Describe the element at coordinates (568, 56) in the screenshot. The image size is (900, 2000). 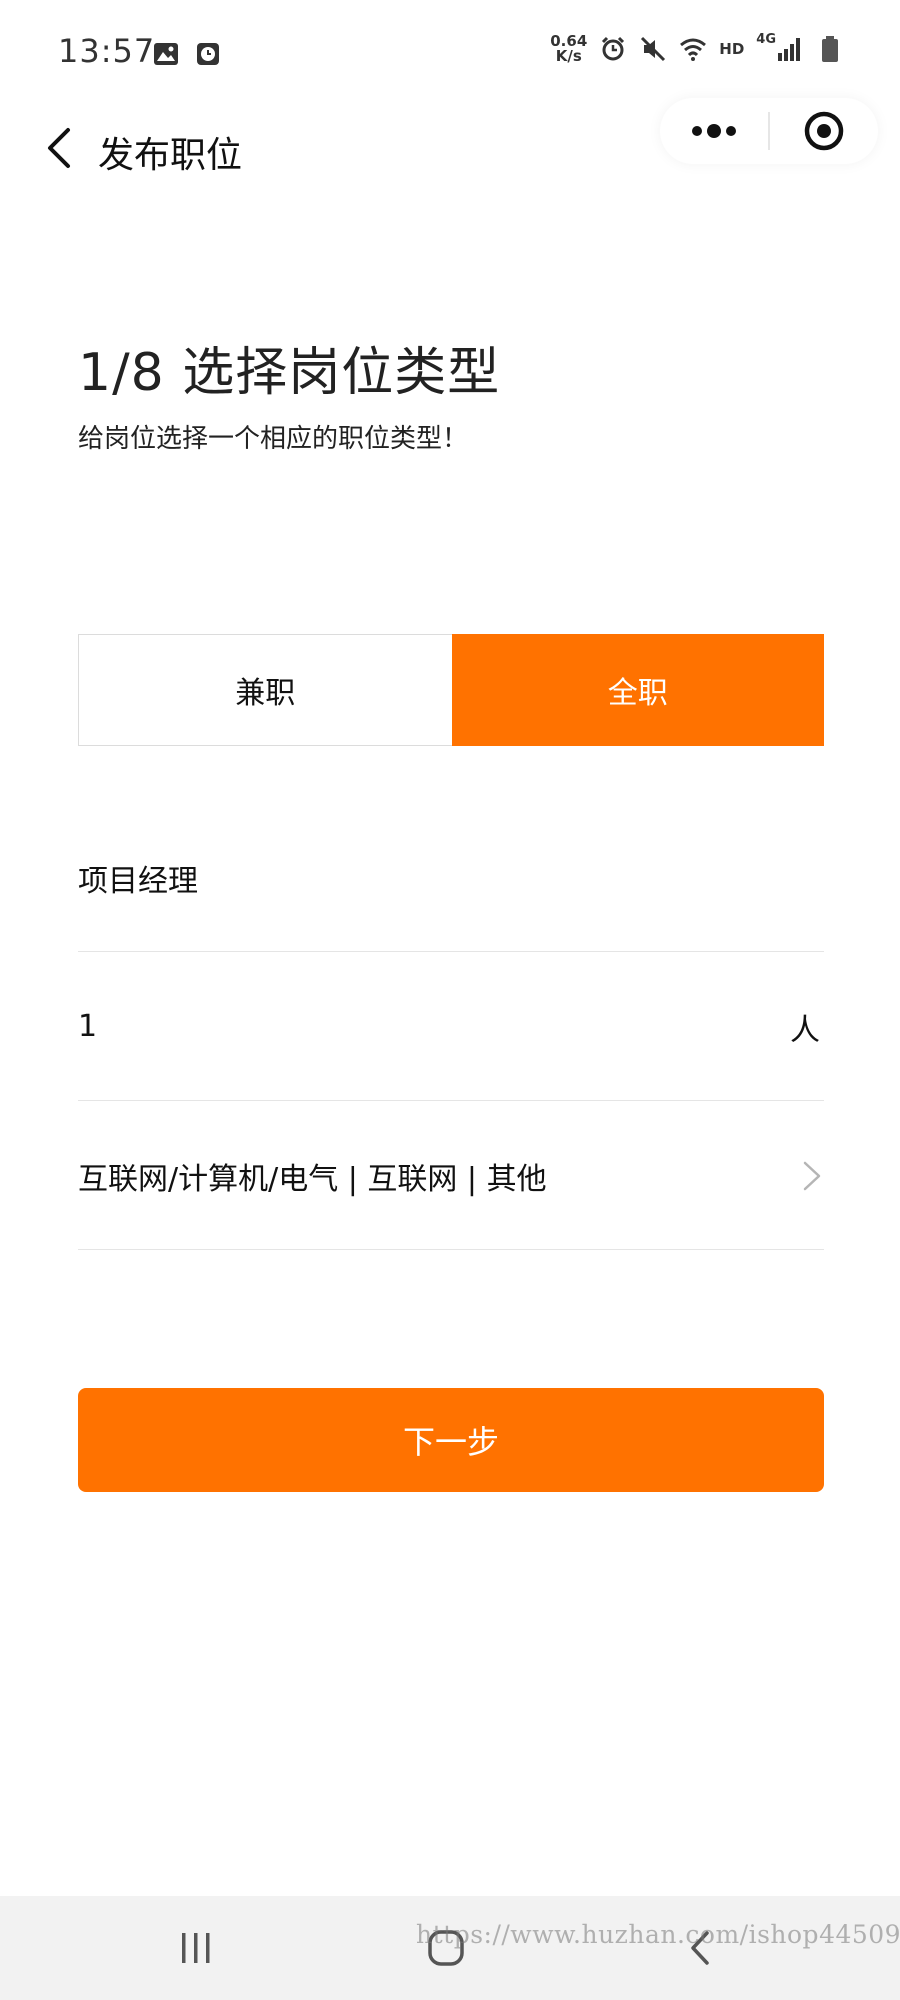
I see `net-speed-unit: K/s` at that location.